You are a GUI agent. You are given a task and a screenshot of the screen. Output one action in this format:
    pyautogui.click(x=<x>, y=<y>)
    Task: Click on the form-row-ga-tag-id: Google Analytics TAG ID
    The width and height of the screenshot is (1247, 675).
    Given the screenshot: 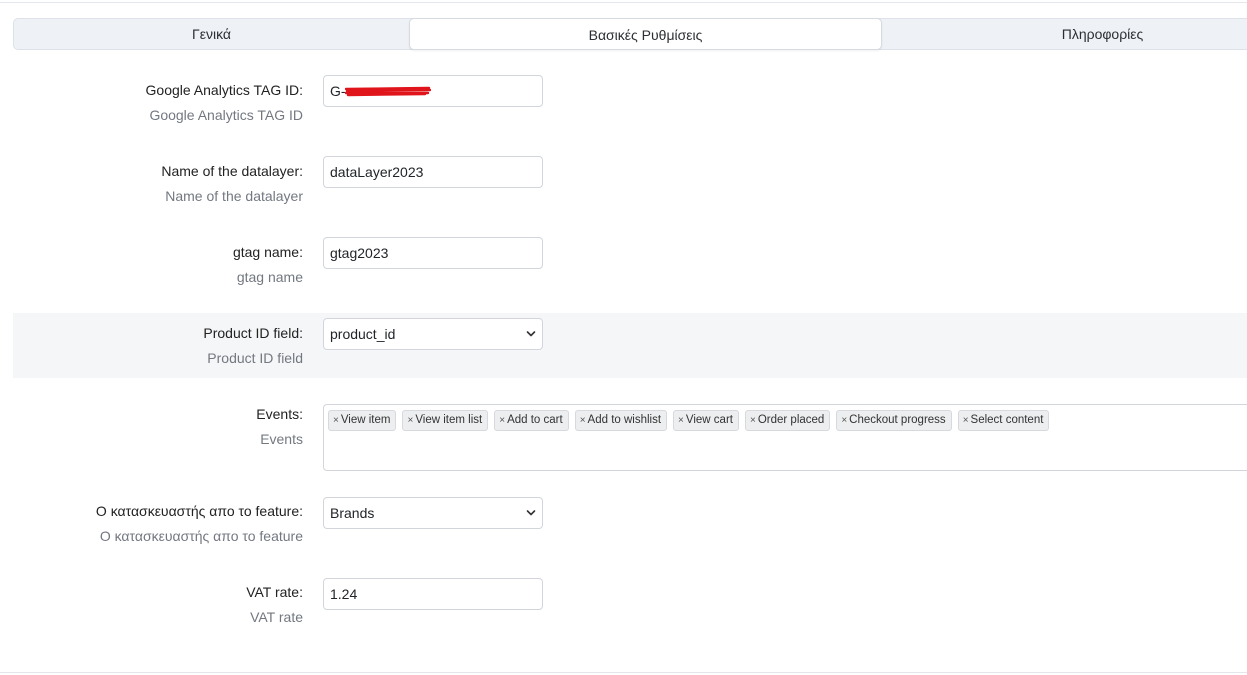 What is the action you would take?
    pyautogui.click(x=630, y=100)
    